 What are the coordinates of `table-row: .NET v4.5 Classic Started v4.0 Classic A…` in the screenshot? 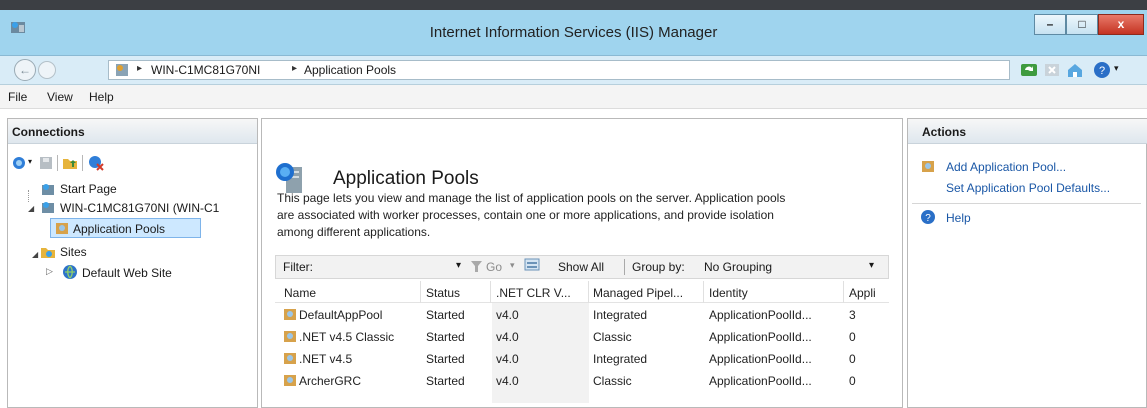 It's located at (582, 338).